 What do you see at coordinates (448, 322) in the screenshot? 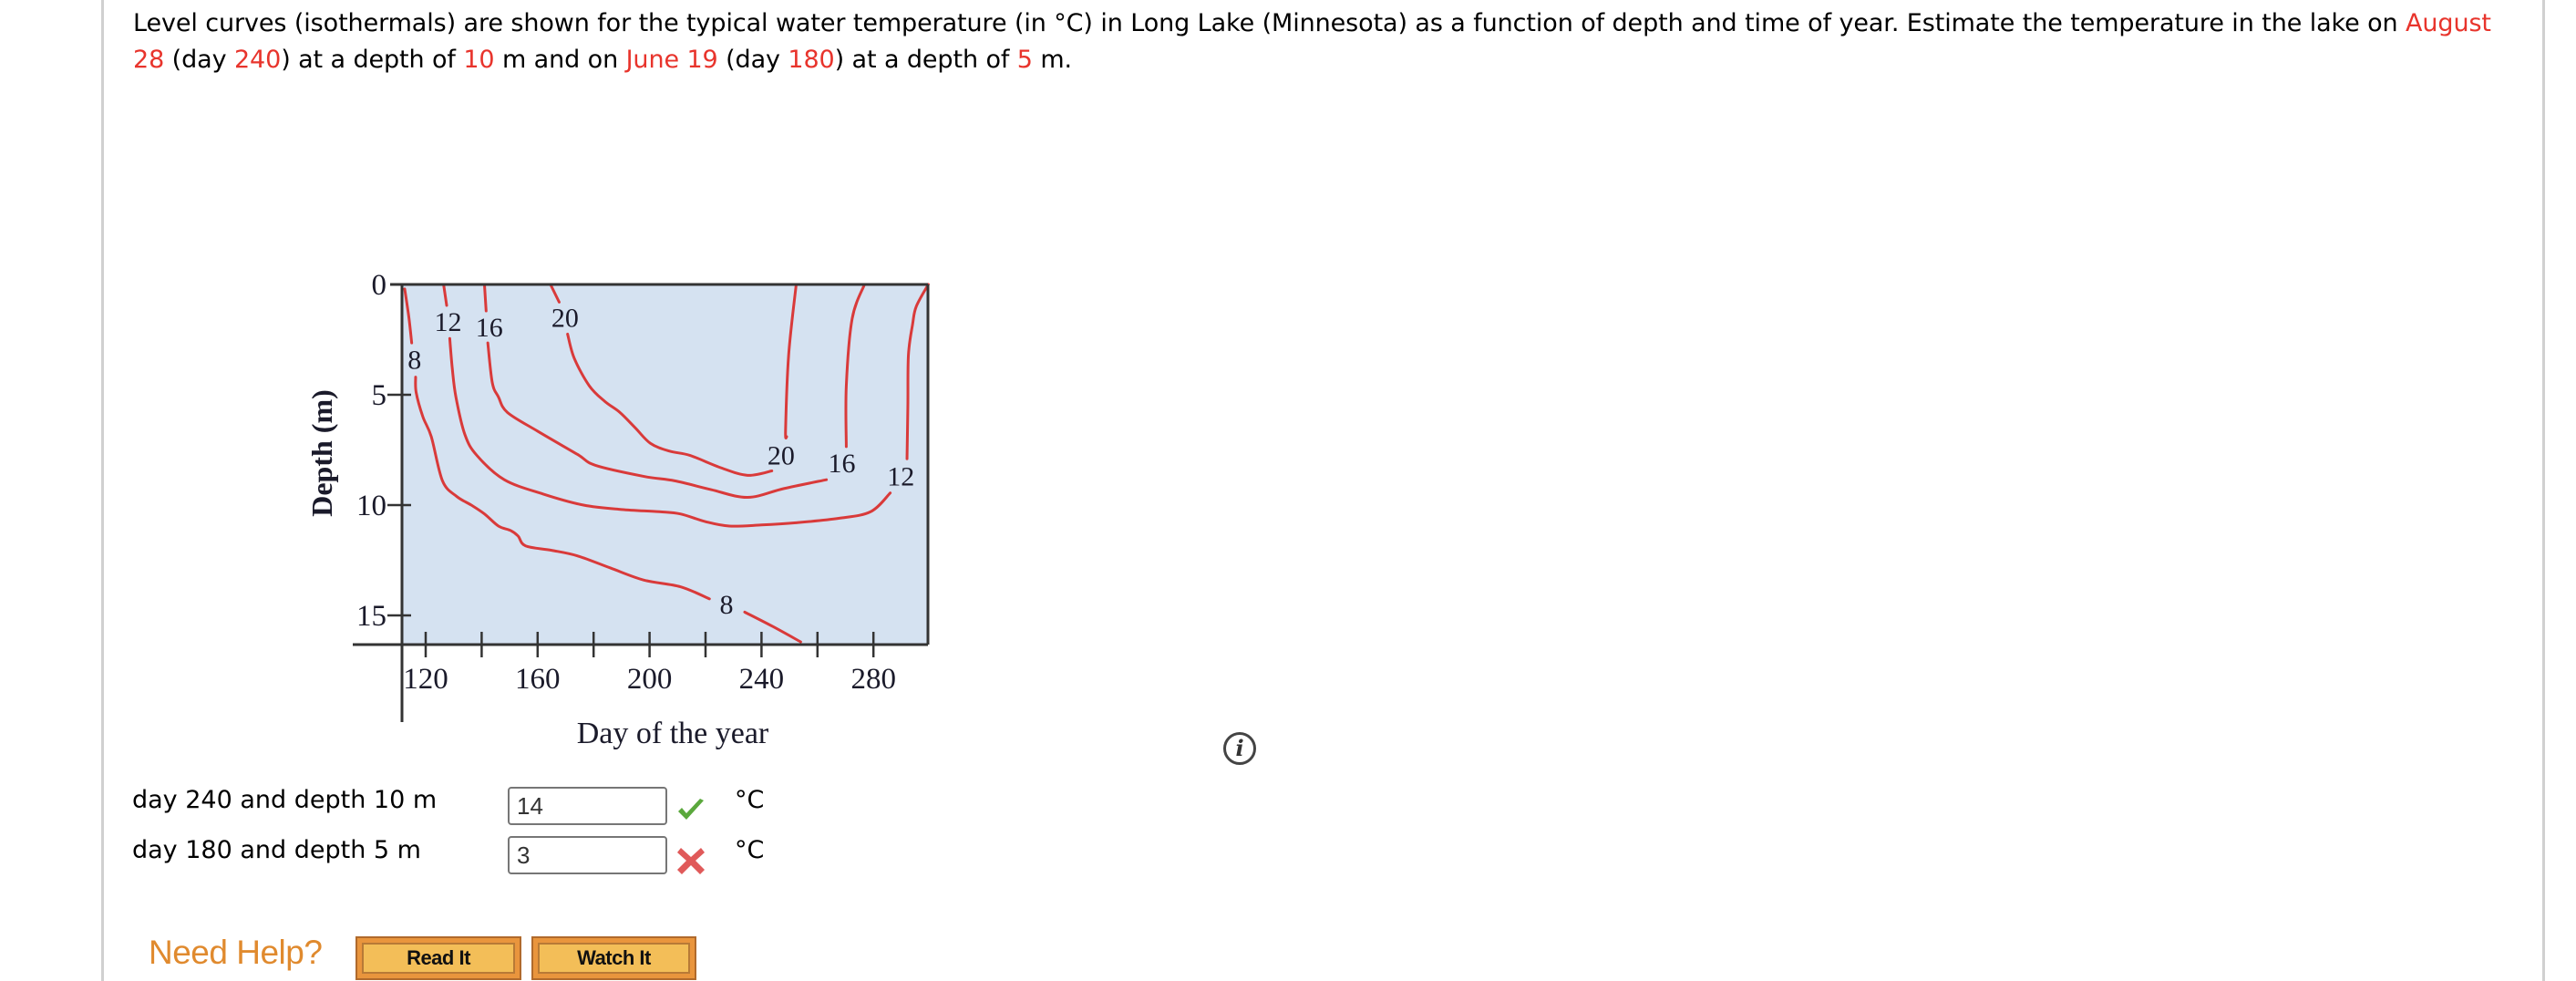
I see `isotherm-12-label-0: 12` at bounding box center [448, 322].